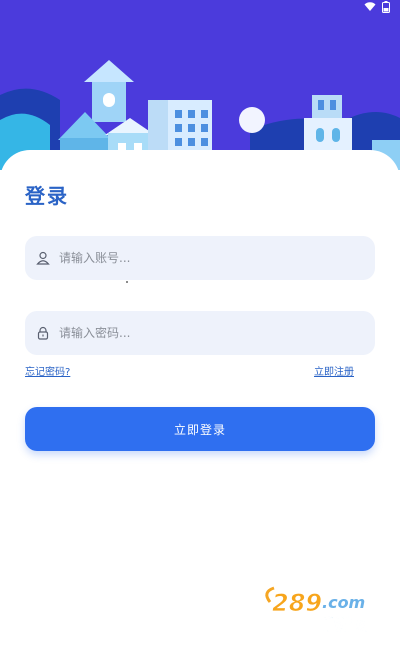 This screenshot has height=666, width=400. Describe the element at coordinates (43, 333) in the screenshot. I see `lock-icon` at that location.